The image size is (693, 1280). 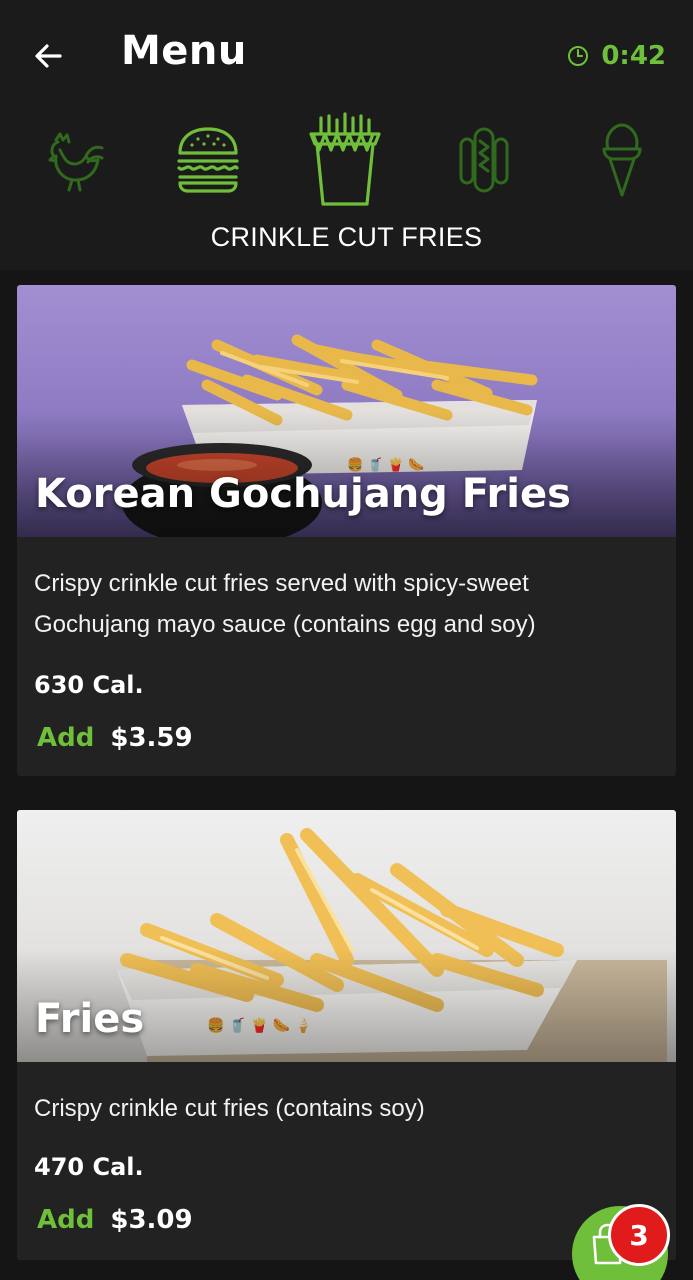 I want to click on category-burger, so click(x=208, y=160).